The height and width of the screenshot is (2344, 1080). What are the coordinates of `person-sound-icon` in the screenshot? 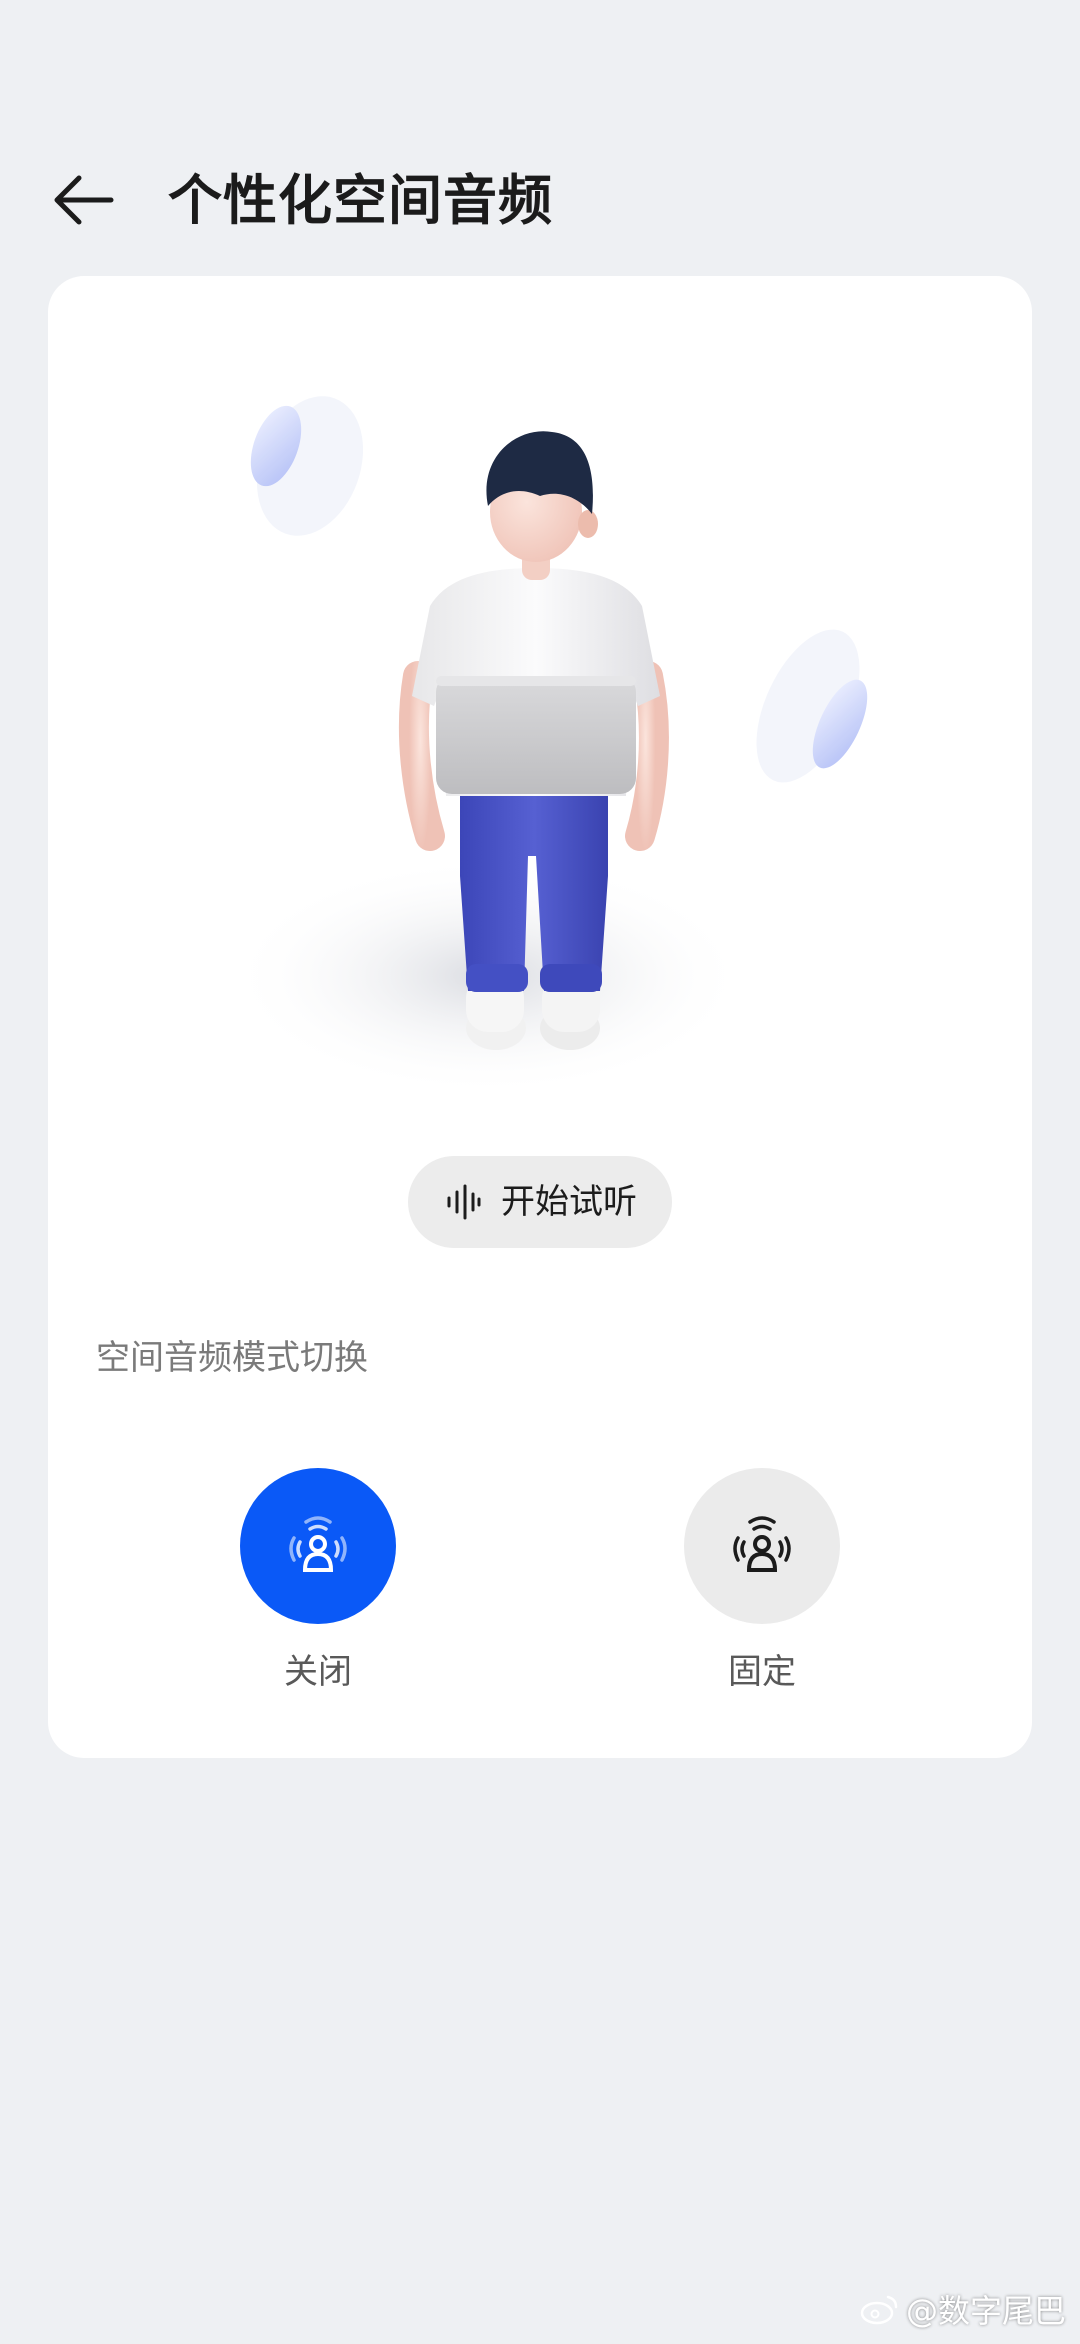 It's located at (318, 1544).